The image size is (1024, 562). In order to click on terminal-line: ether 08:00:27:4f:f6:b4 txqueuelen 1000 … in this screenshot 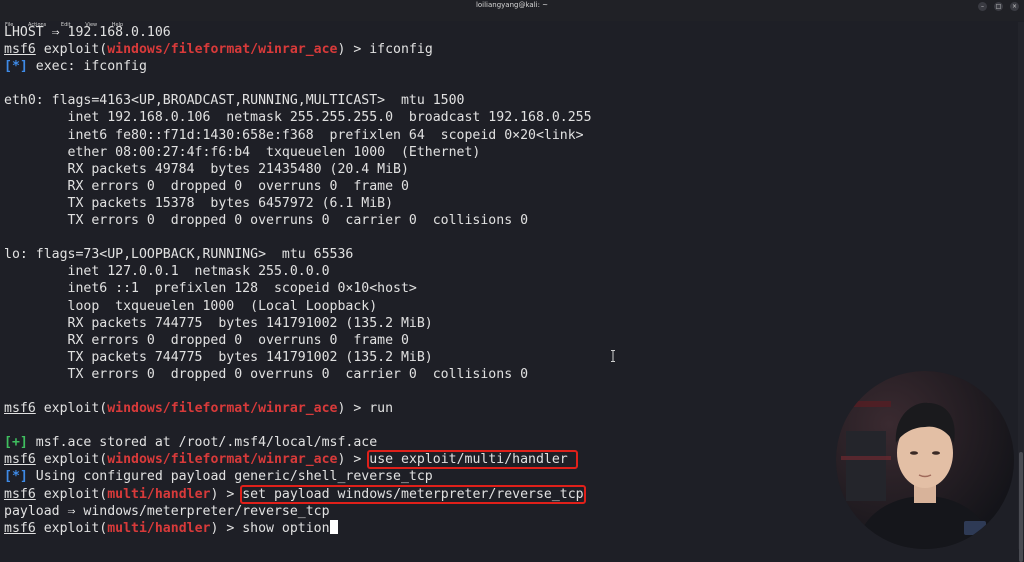, I will do `click(509, 152)`.